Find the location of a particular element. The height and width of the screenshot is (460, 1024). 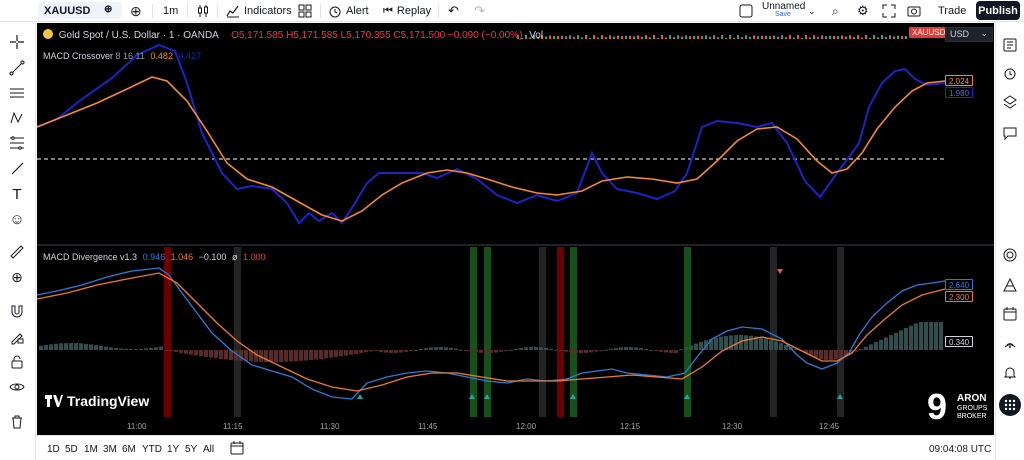

range-3m: 3M is located at coordinates (110, 449).